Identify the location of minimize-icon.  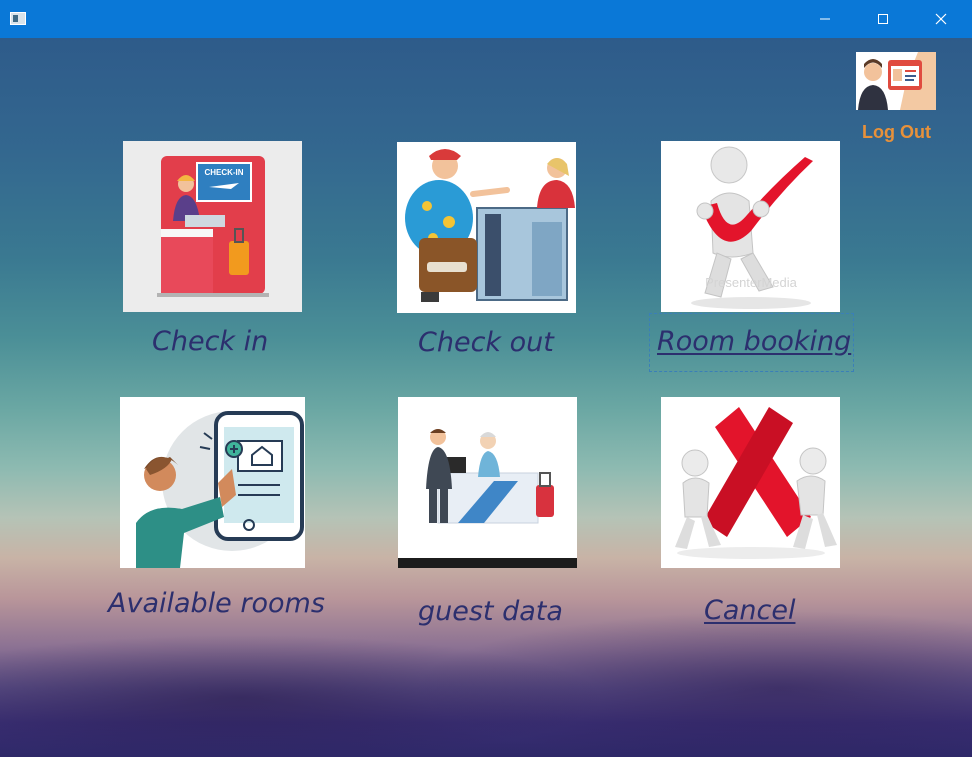
(825, 19).